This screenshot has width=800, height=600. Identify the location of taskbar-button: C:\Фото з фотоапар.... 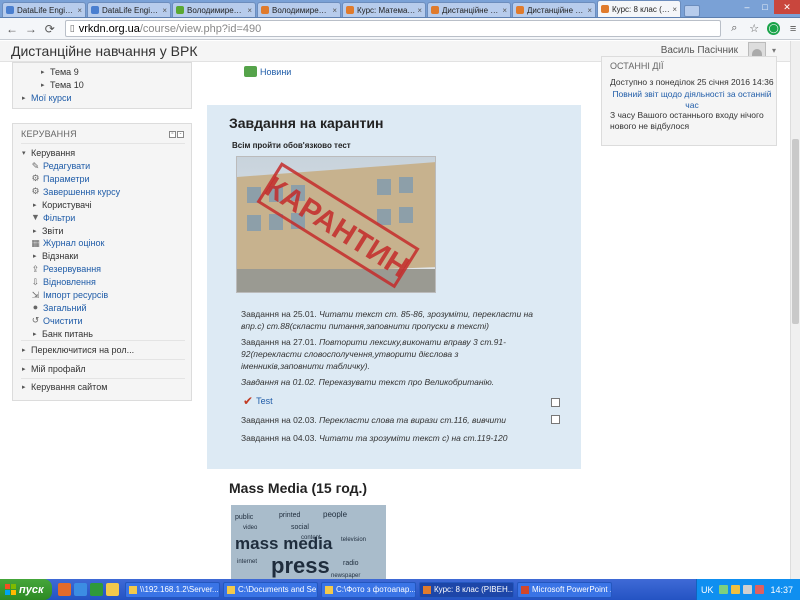
(368, 589).